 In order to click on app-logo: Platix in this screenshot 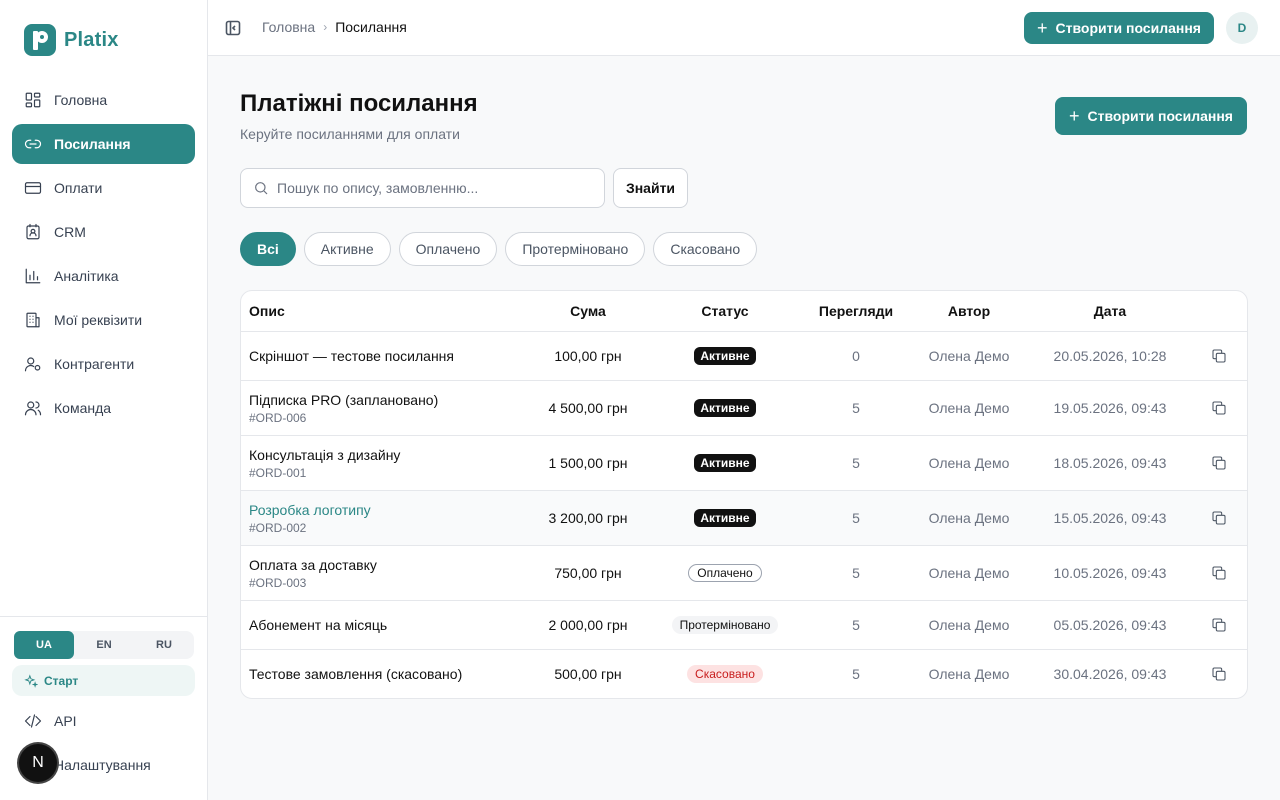, I will do `click(71, 40)`.